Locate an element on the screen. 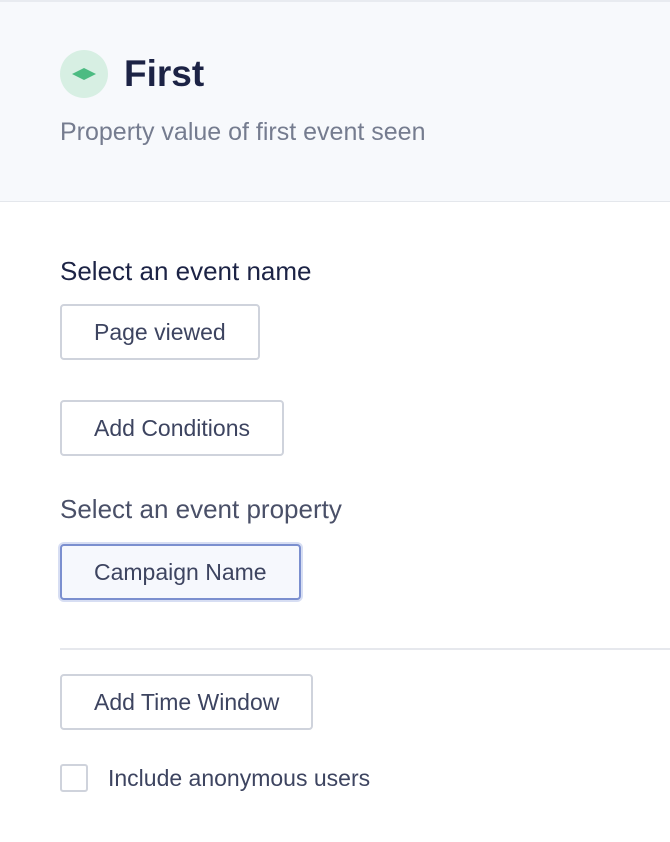 This screenshot has width=670, height=842. event-property-selector: Campaign Name is located at coordinates (180, 572).